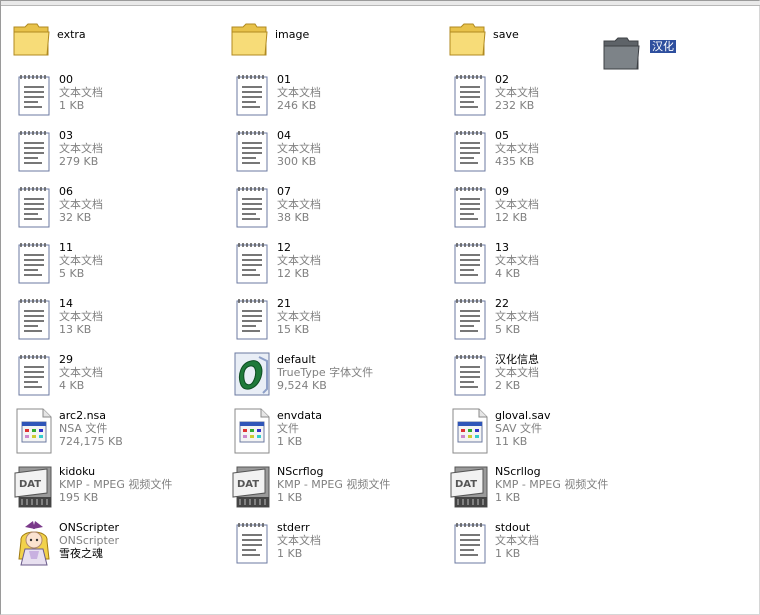 The height and width of the screenshot is (615, 760). Describe the element at coordinates (293, 217) in the screenshot. I see `file-size: 38 KB` at that location.